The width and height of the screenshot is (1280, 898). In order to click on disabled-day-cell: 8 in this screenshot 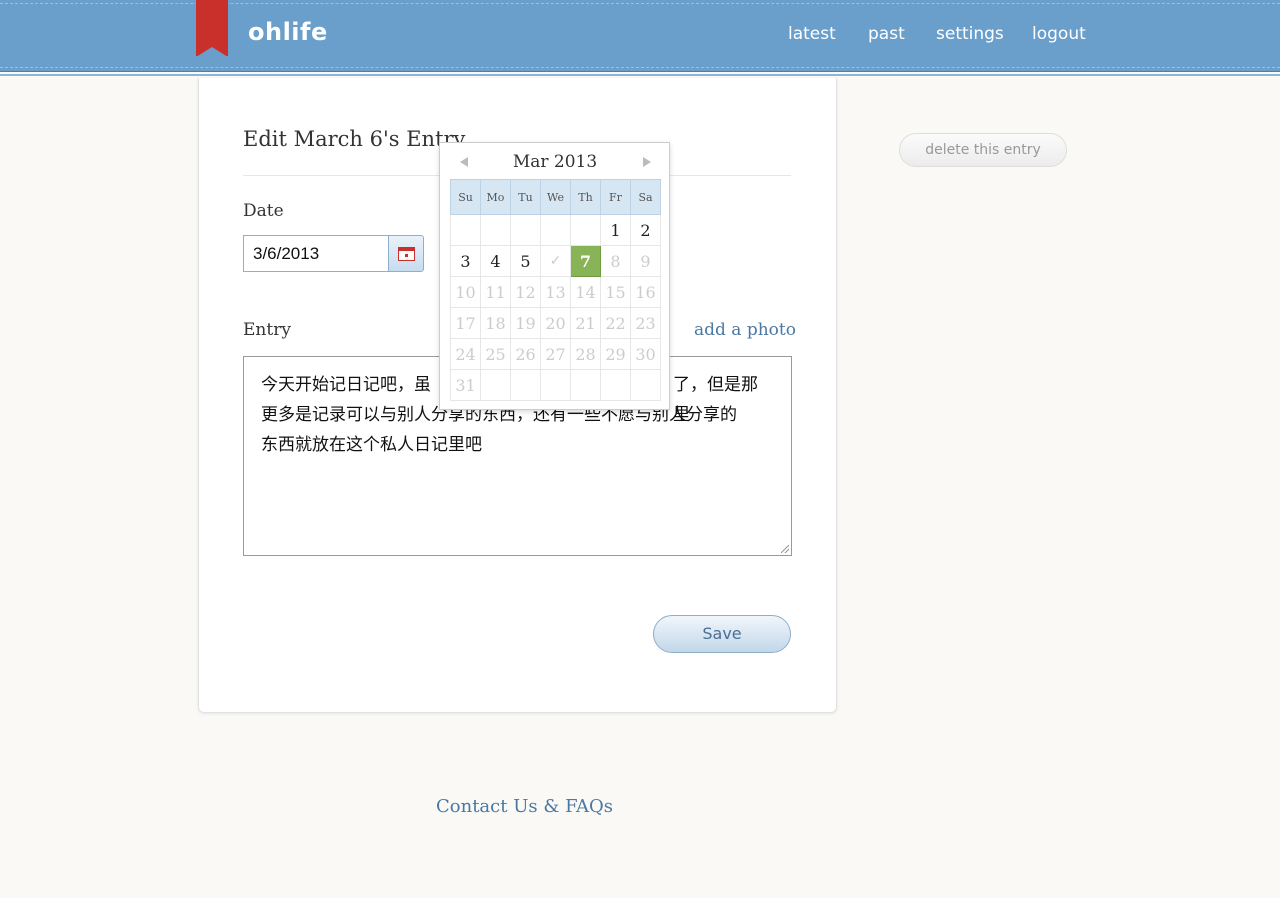, I will do `click(615, 261)`.